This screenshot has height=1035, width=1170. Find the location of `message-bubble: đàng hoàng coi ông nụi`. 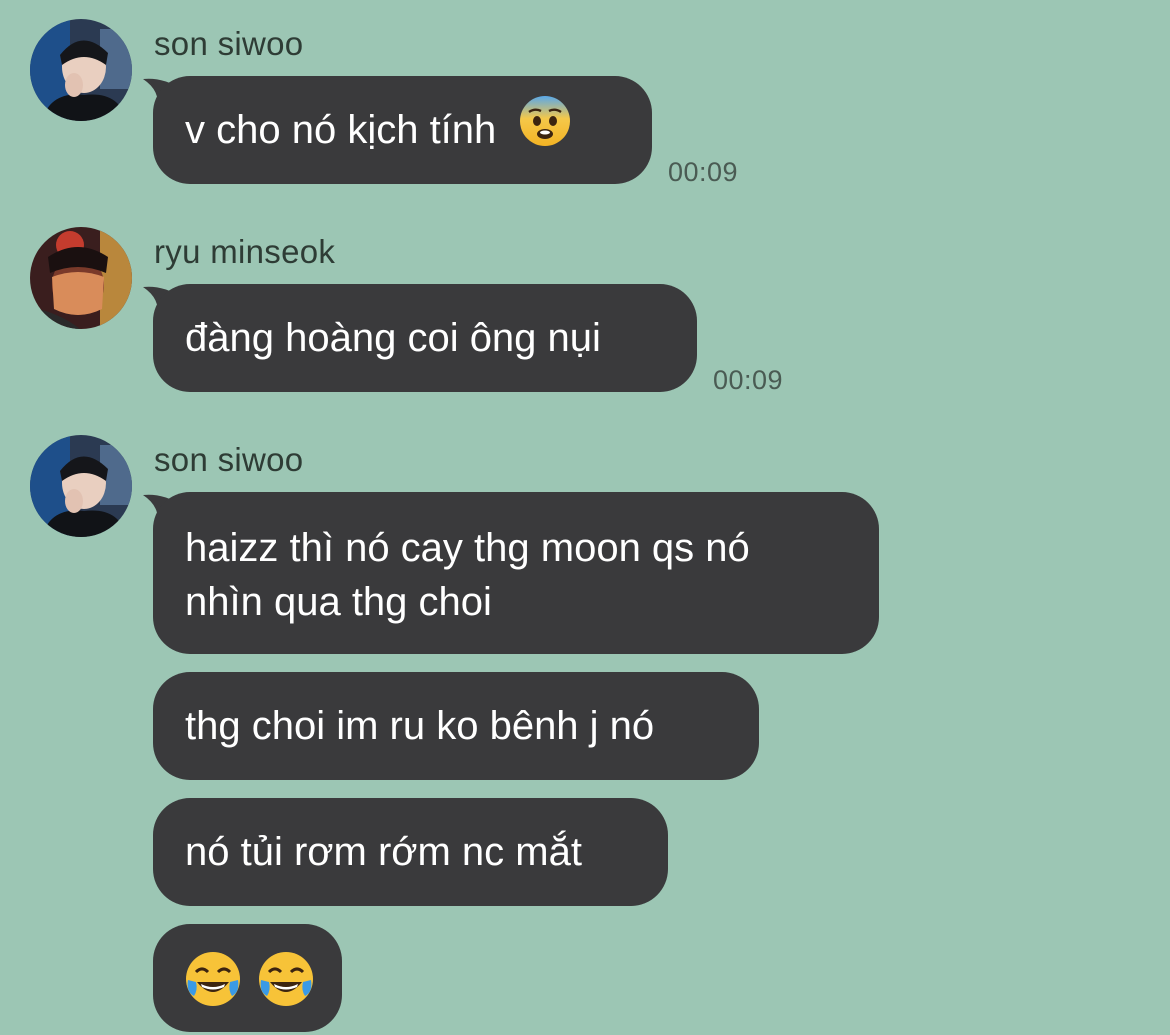

message-bubble: đàng hoàng coi ông nụi is located at coordinates (425, 338).